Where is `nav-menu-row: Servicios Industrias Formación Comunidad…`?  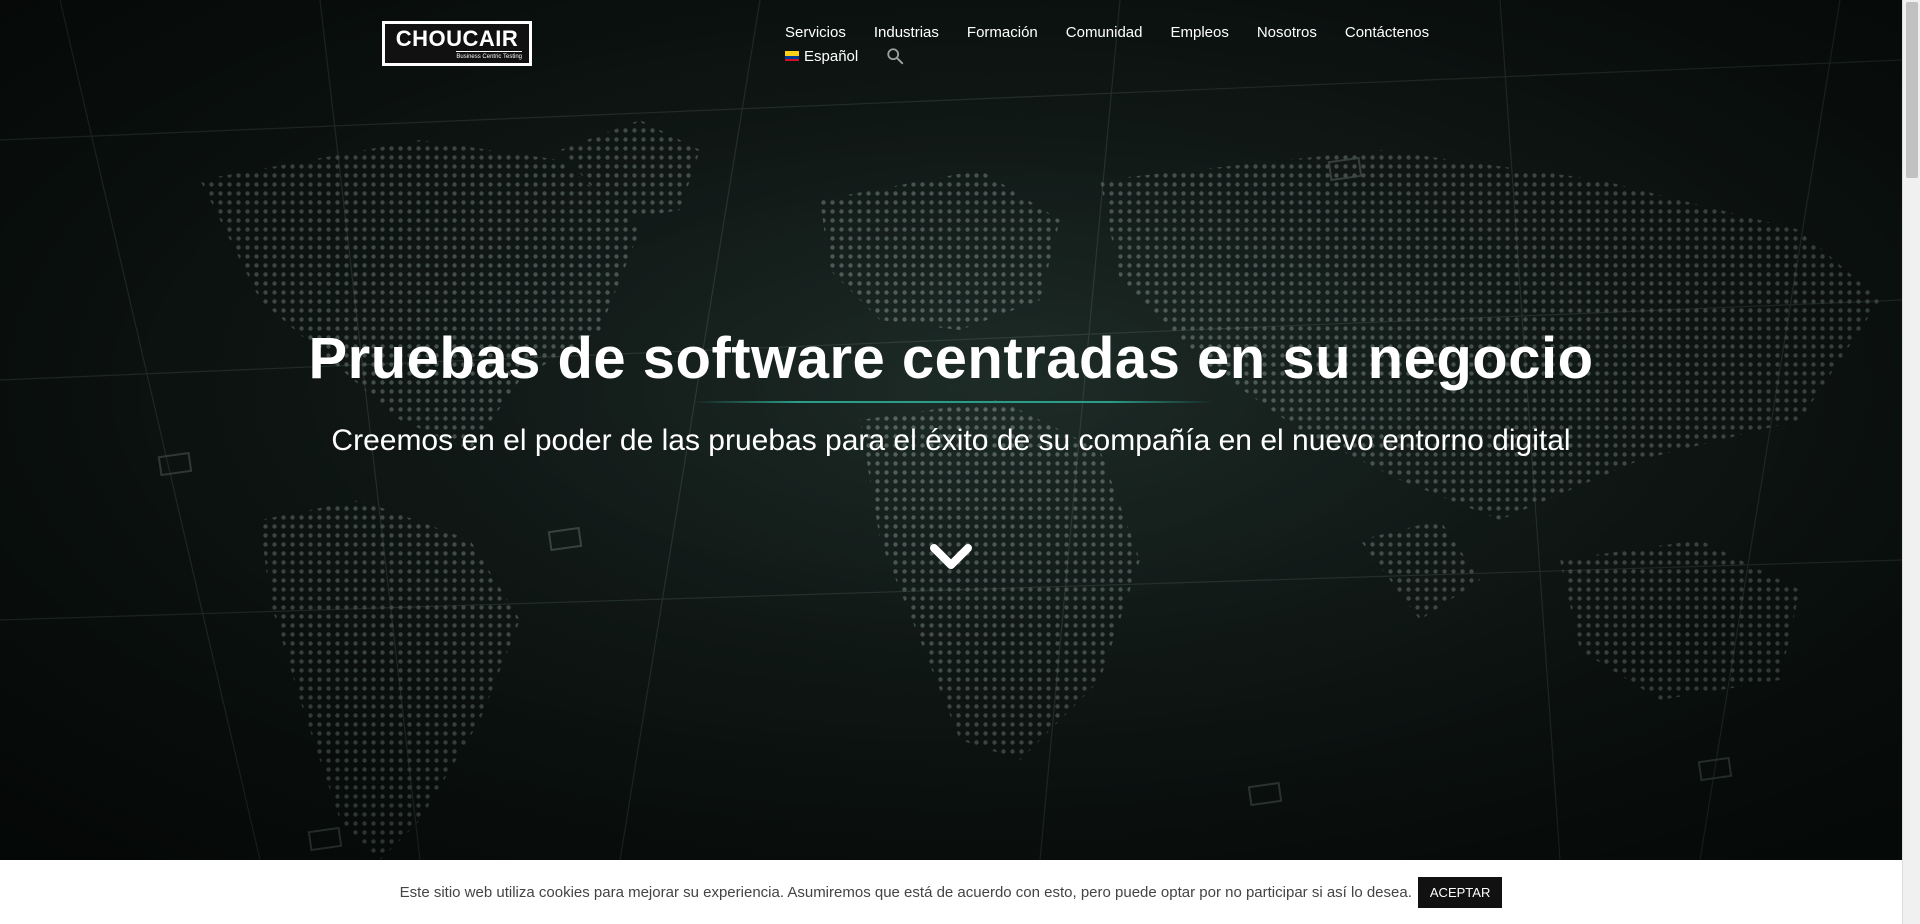
nav-menu-row: Servicios Industrias Formación Comunidad… is located at coordinates (1107, 32).